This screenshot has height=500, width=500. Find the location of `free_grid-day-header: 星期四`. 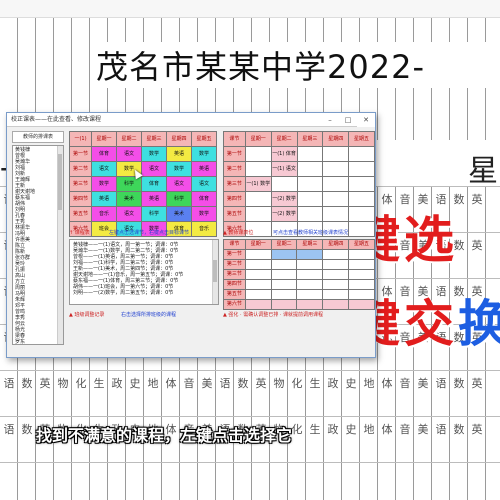

free_grid-day-header: 星期四 is located at coordinates (336, 244).